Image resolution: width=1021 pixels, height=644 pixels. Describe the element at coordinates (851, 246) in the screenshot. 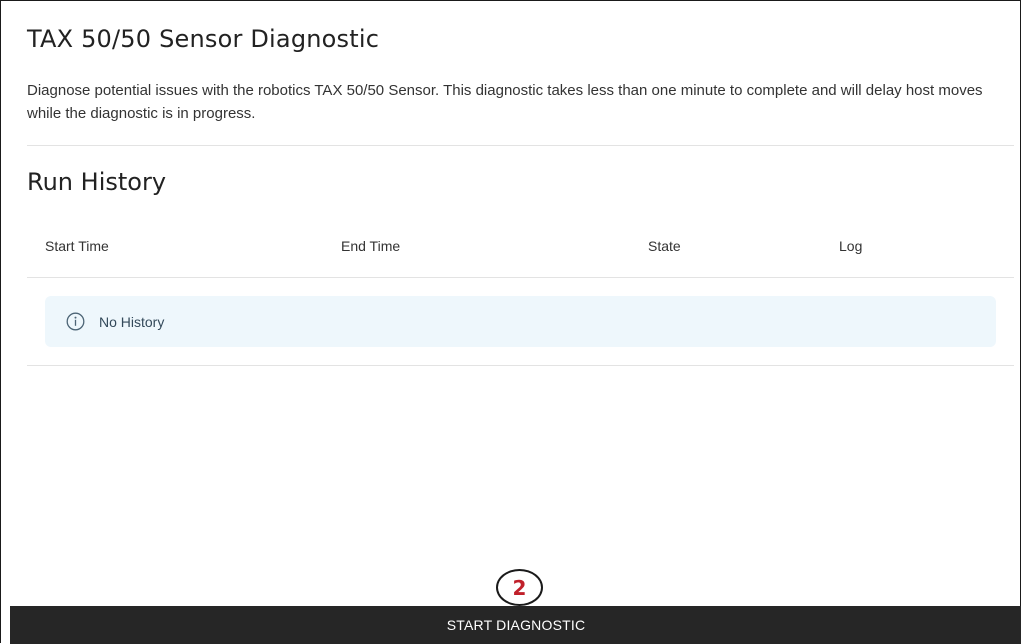

I see `column-header-log: Log` at that location.